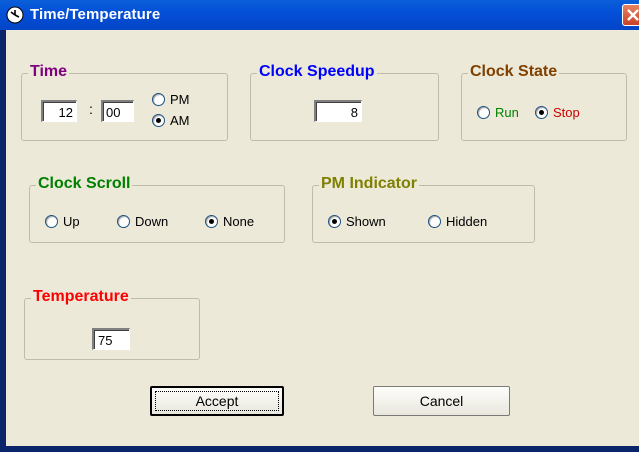 This screenshot has width=639, height=452. I want to click on close-button, so click(630, 15).